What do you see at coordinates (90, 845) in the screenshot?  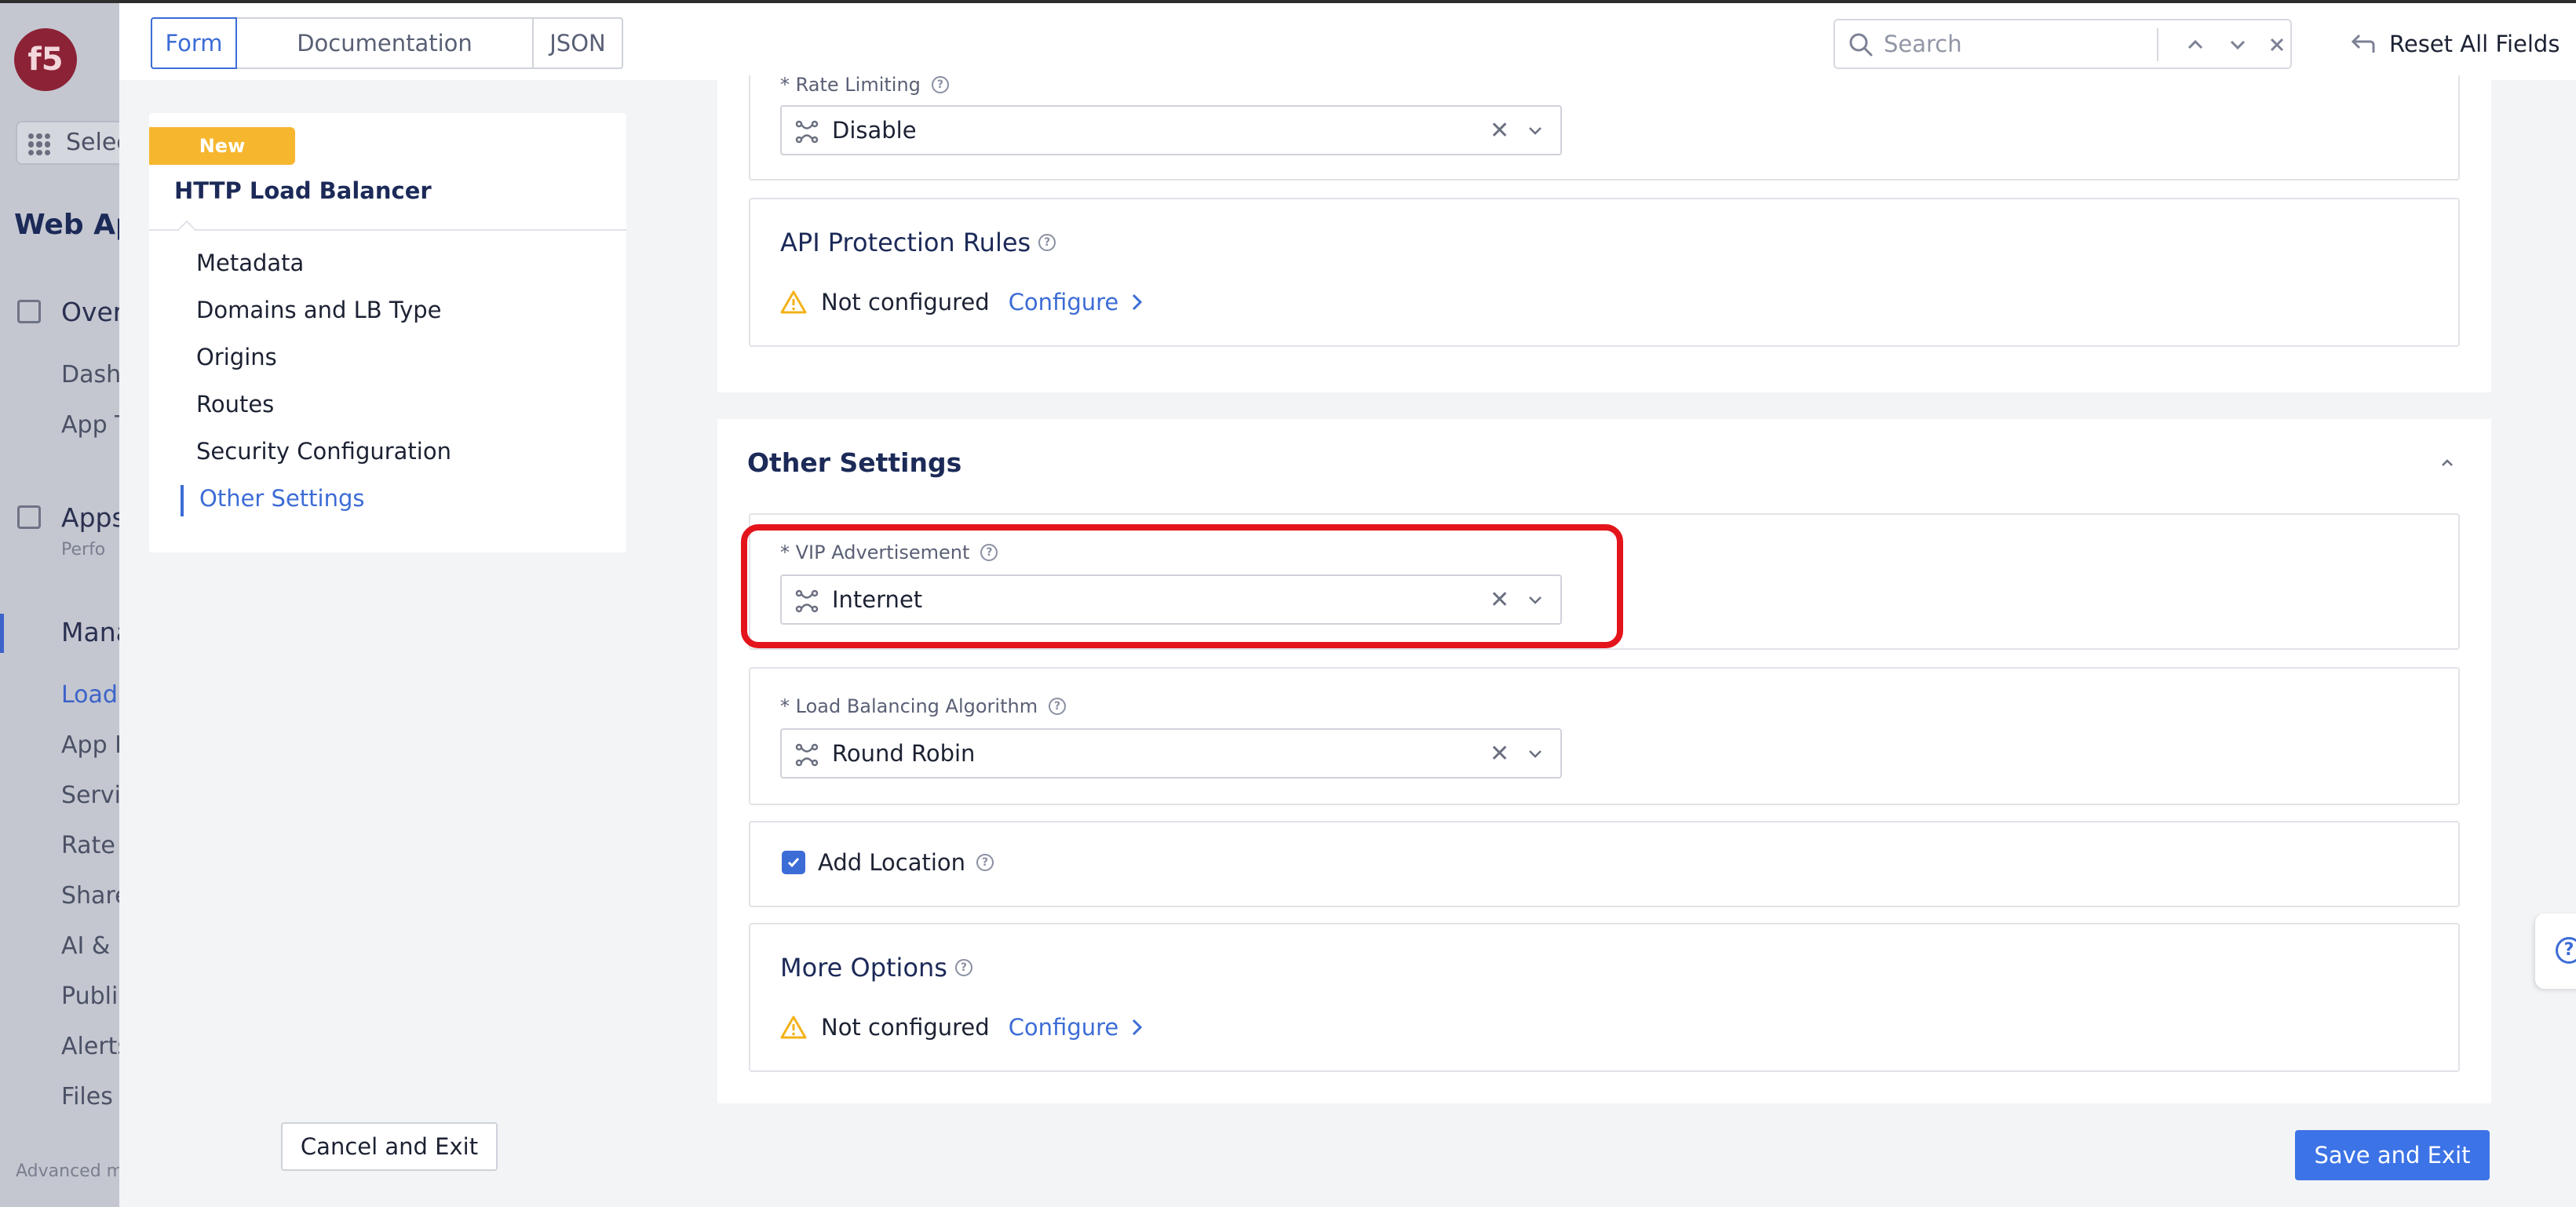 I see `bgnav-item-3: Rate L` at bounding box center [90, 845].